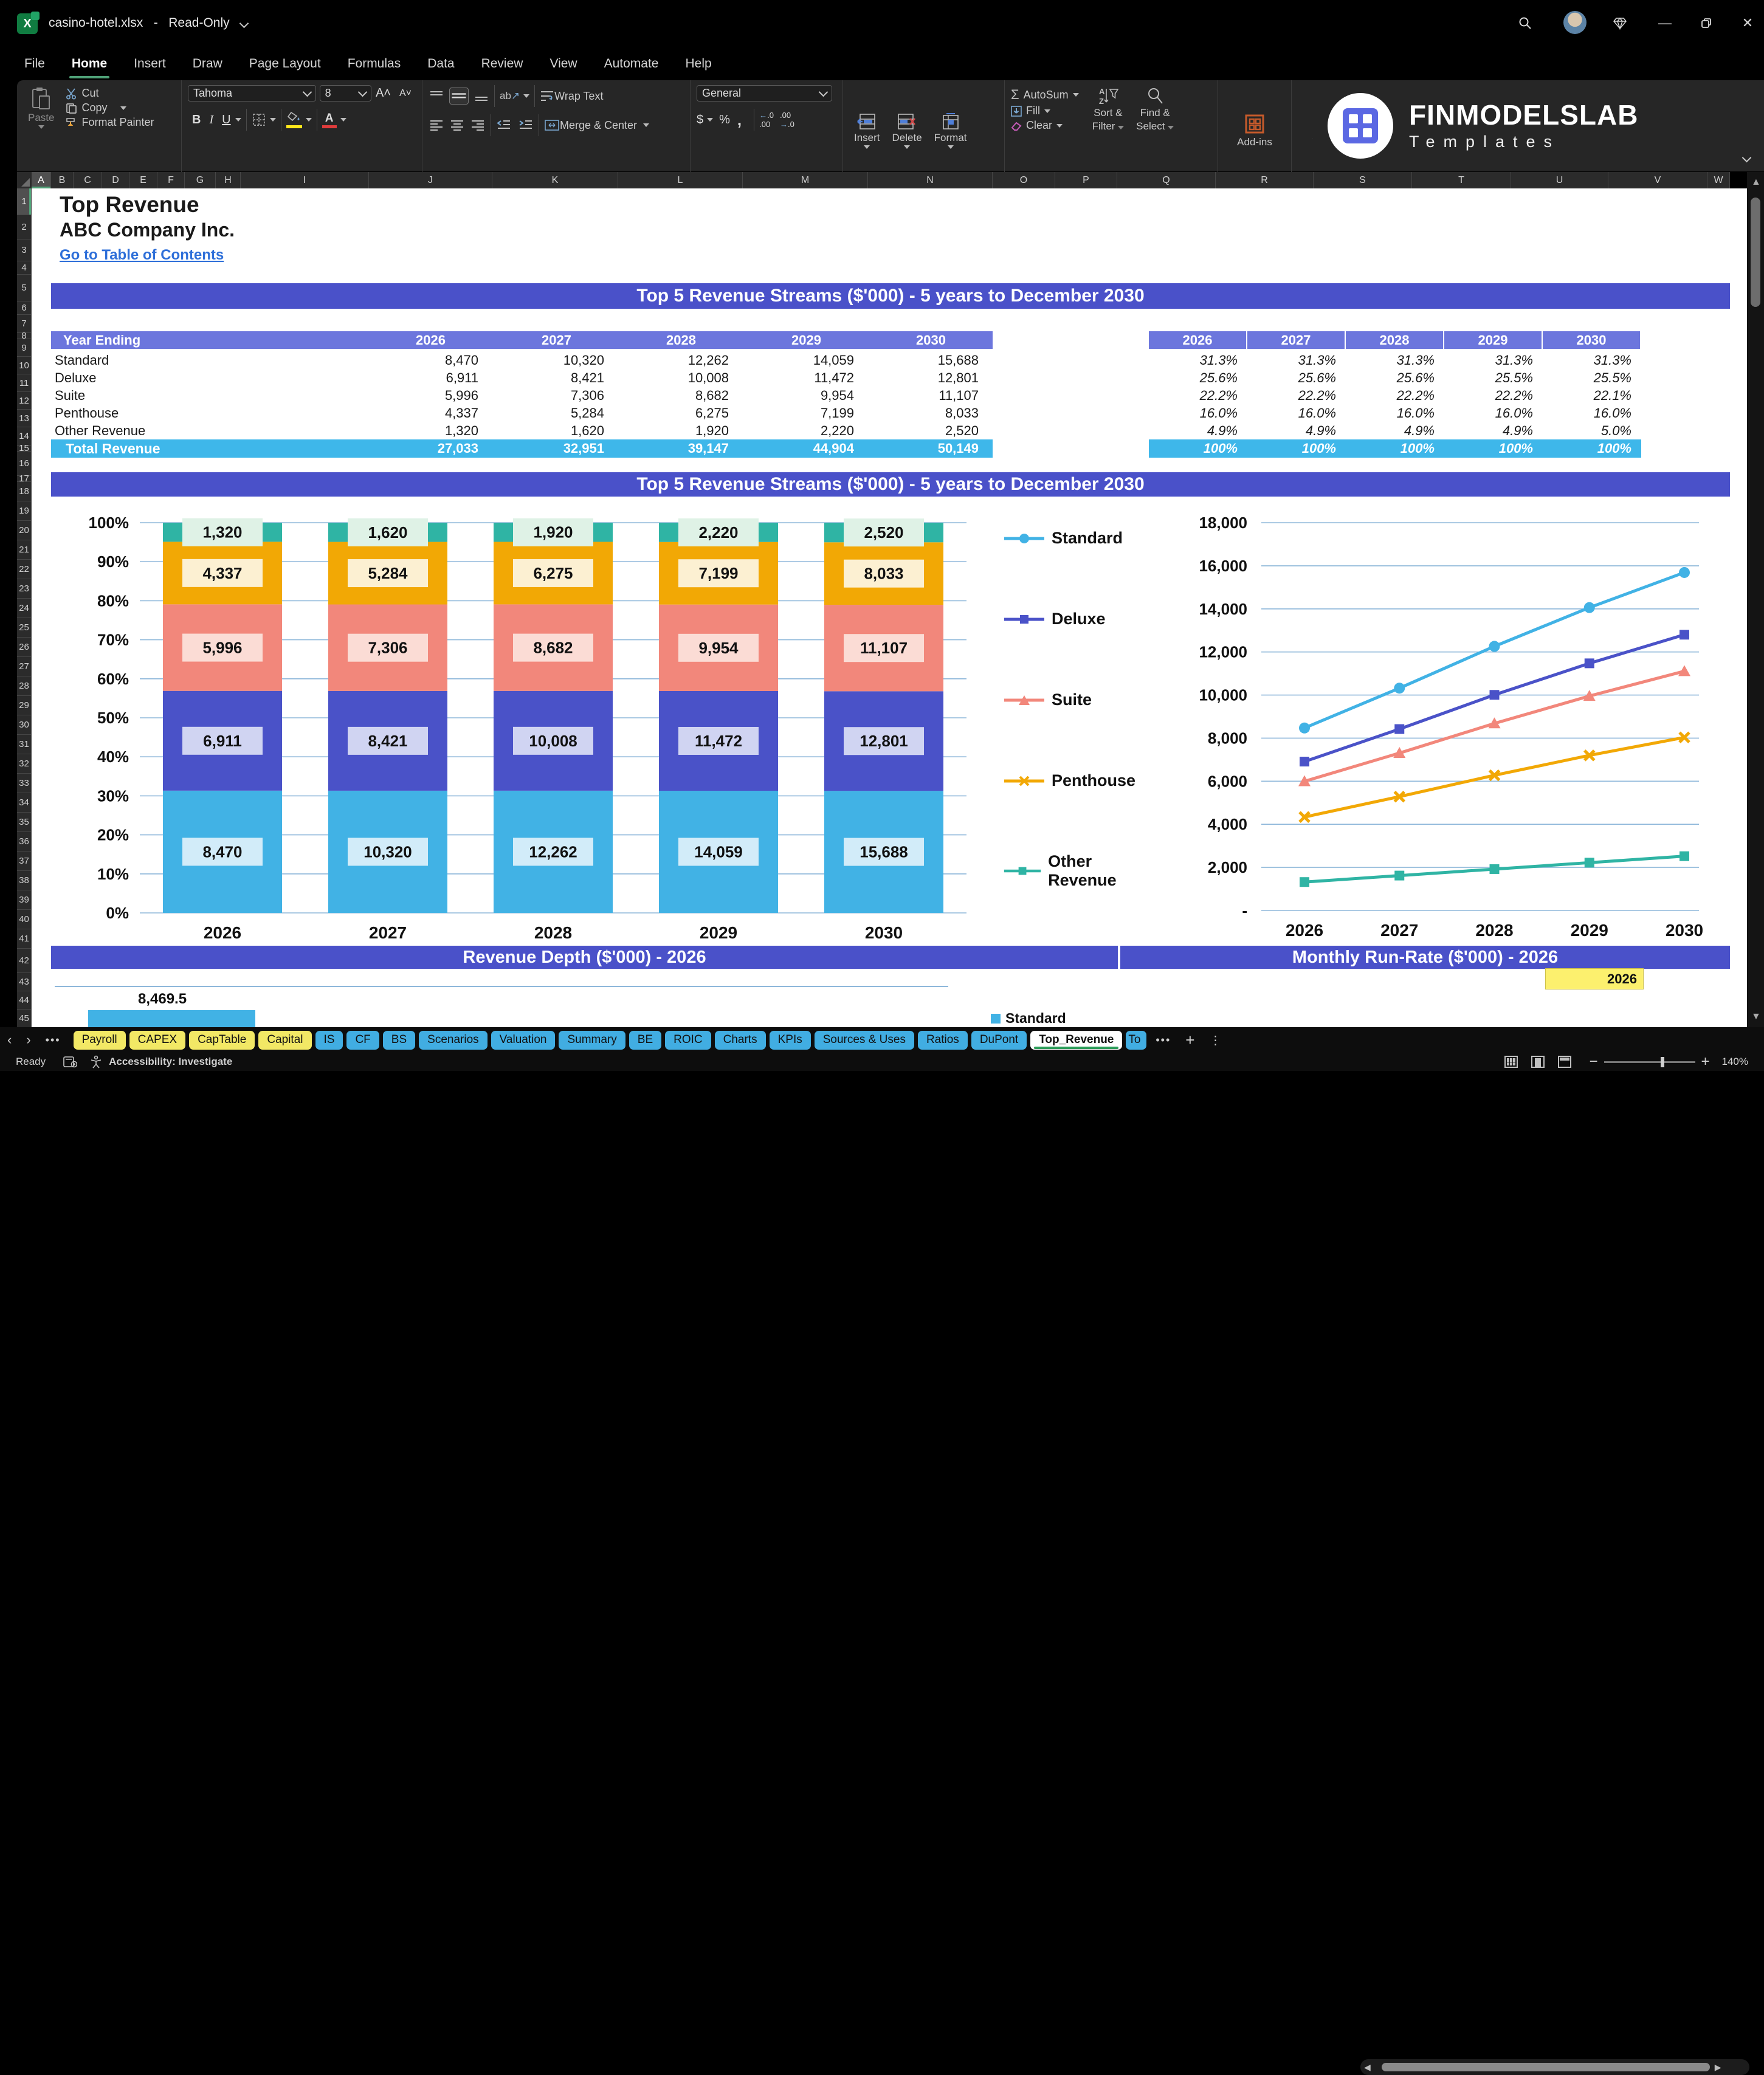  I want to click on row-header-8: 8, so click(24, 336).